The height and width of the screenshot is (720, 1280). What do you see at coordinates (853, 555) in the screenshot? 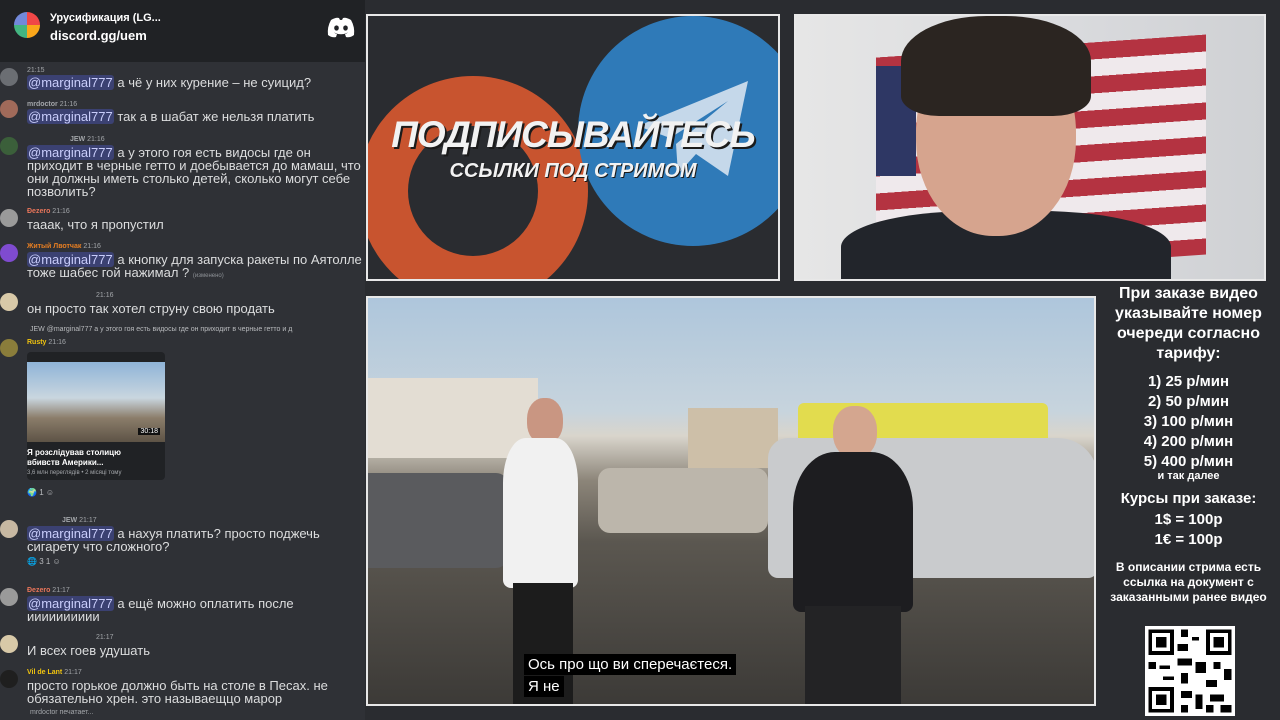
I see `video-person-right` at bounding box center [853, 555].